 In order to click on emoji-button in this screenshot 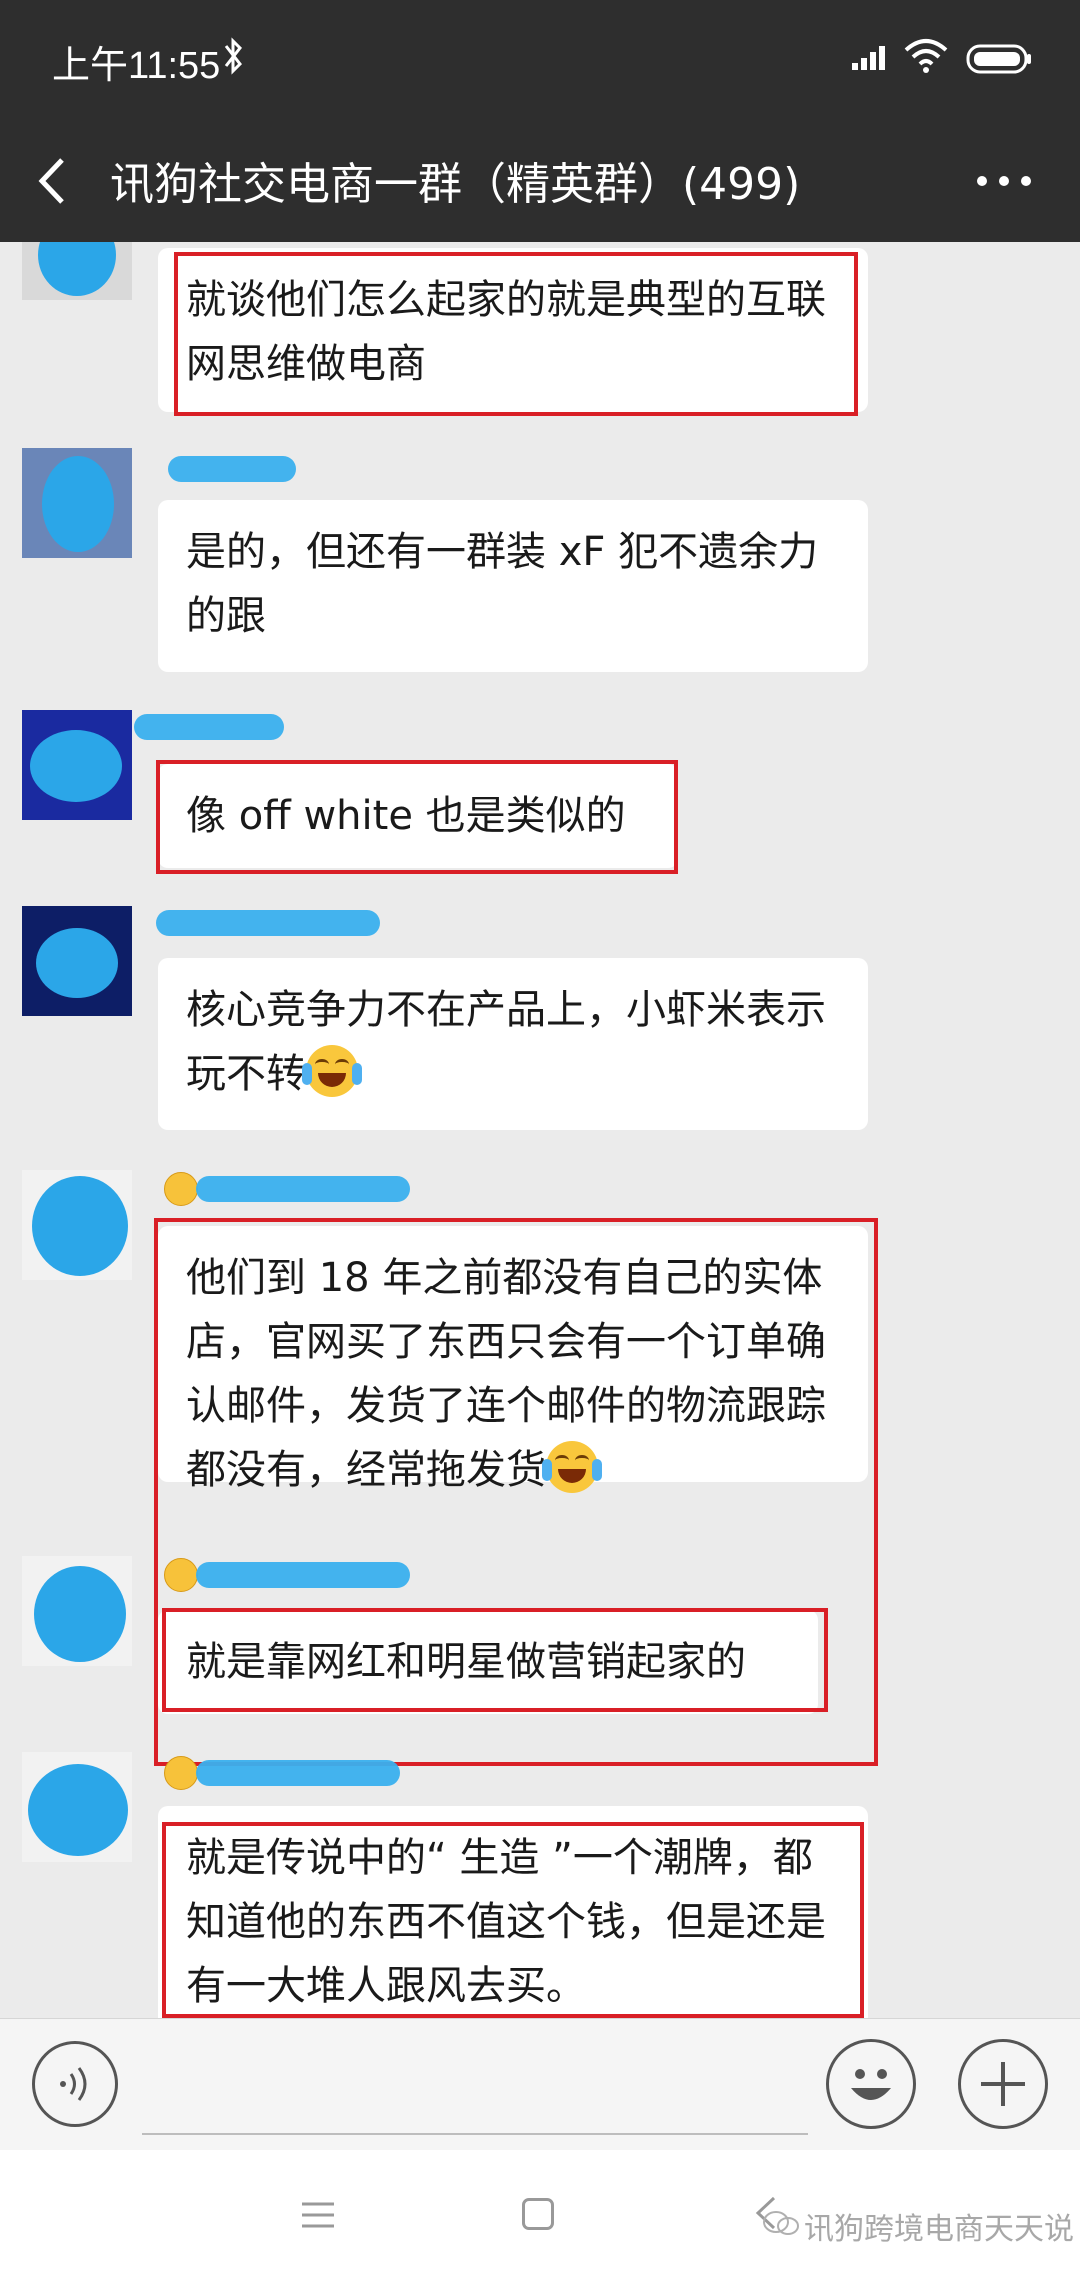, I will do `click(871, 2084)`.